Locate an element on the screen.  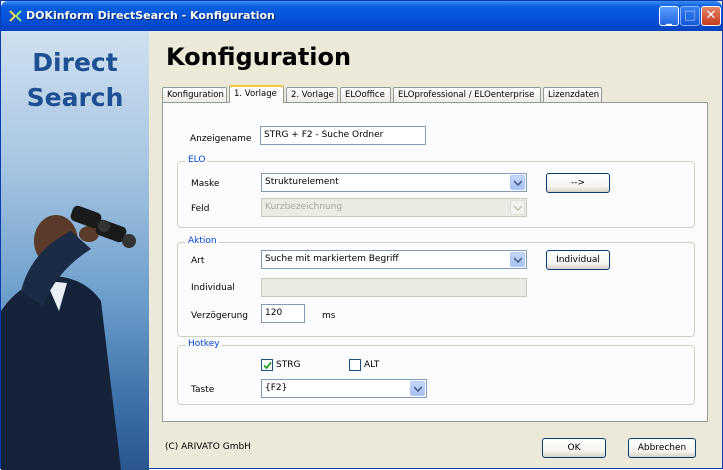
window-title: DOKinform DirectSearch - Konfiguration is located at coordinates (150, 15).